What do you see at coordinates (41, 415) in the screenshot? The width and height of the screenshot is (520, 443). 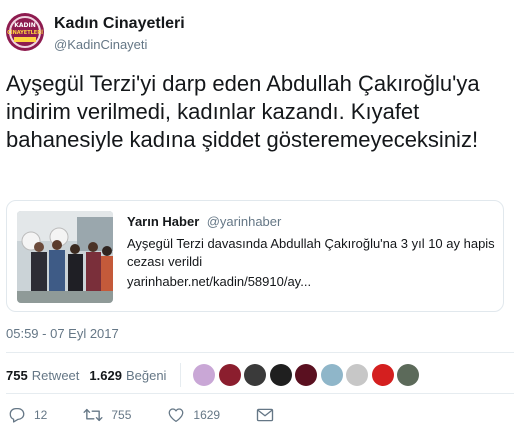 I see `reply-count: 12` at bounding box center [41, 415].